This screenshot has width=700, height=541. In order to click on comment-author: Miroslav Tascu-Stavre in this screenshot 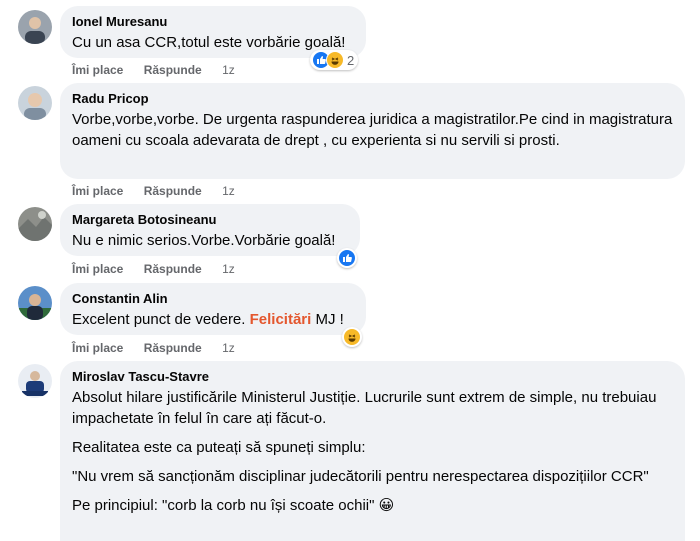, I will do `click(372, 377)`.